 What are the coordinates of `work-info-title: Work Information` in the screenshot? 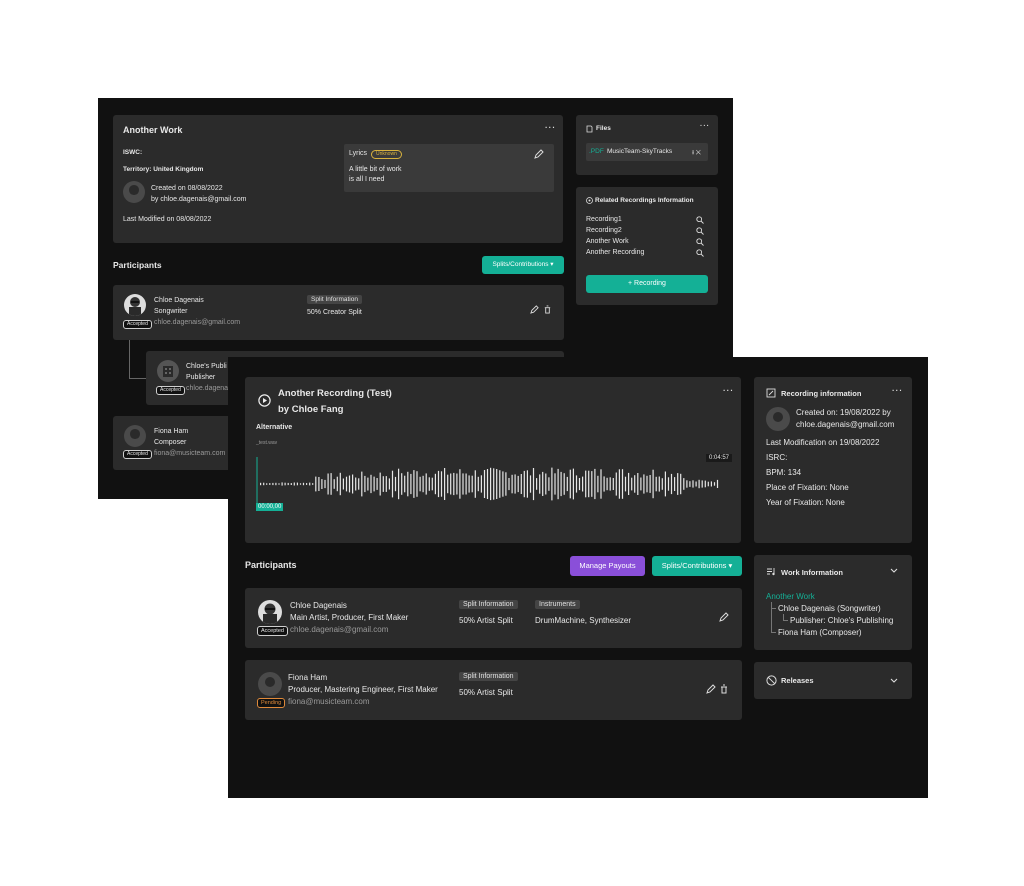 It's located at (812, 572).